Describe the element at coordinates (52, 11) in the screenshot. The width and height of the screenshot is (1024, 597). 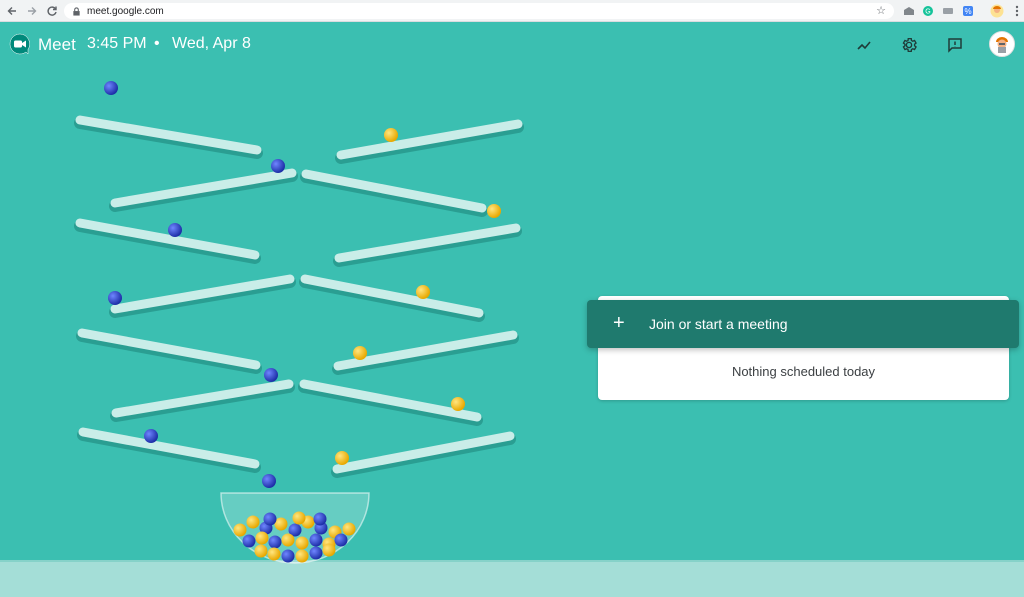
I see `reload-icon` at that location.